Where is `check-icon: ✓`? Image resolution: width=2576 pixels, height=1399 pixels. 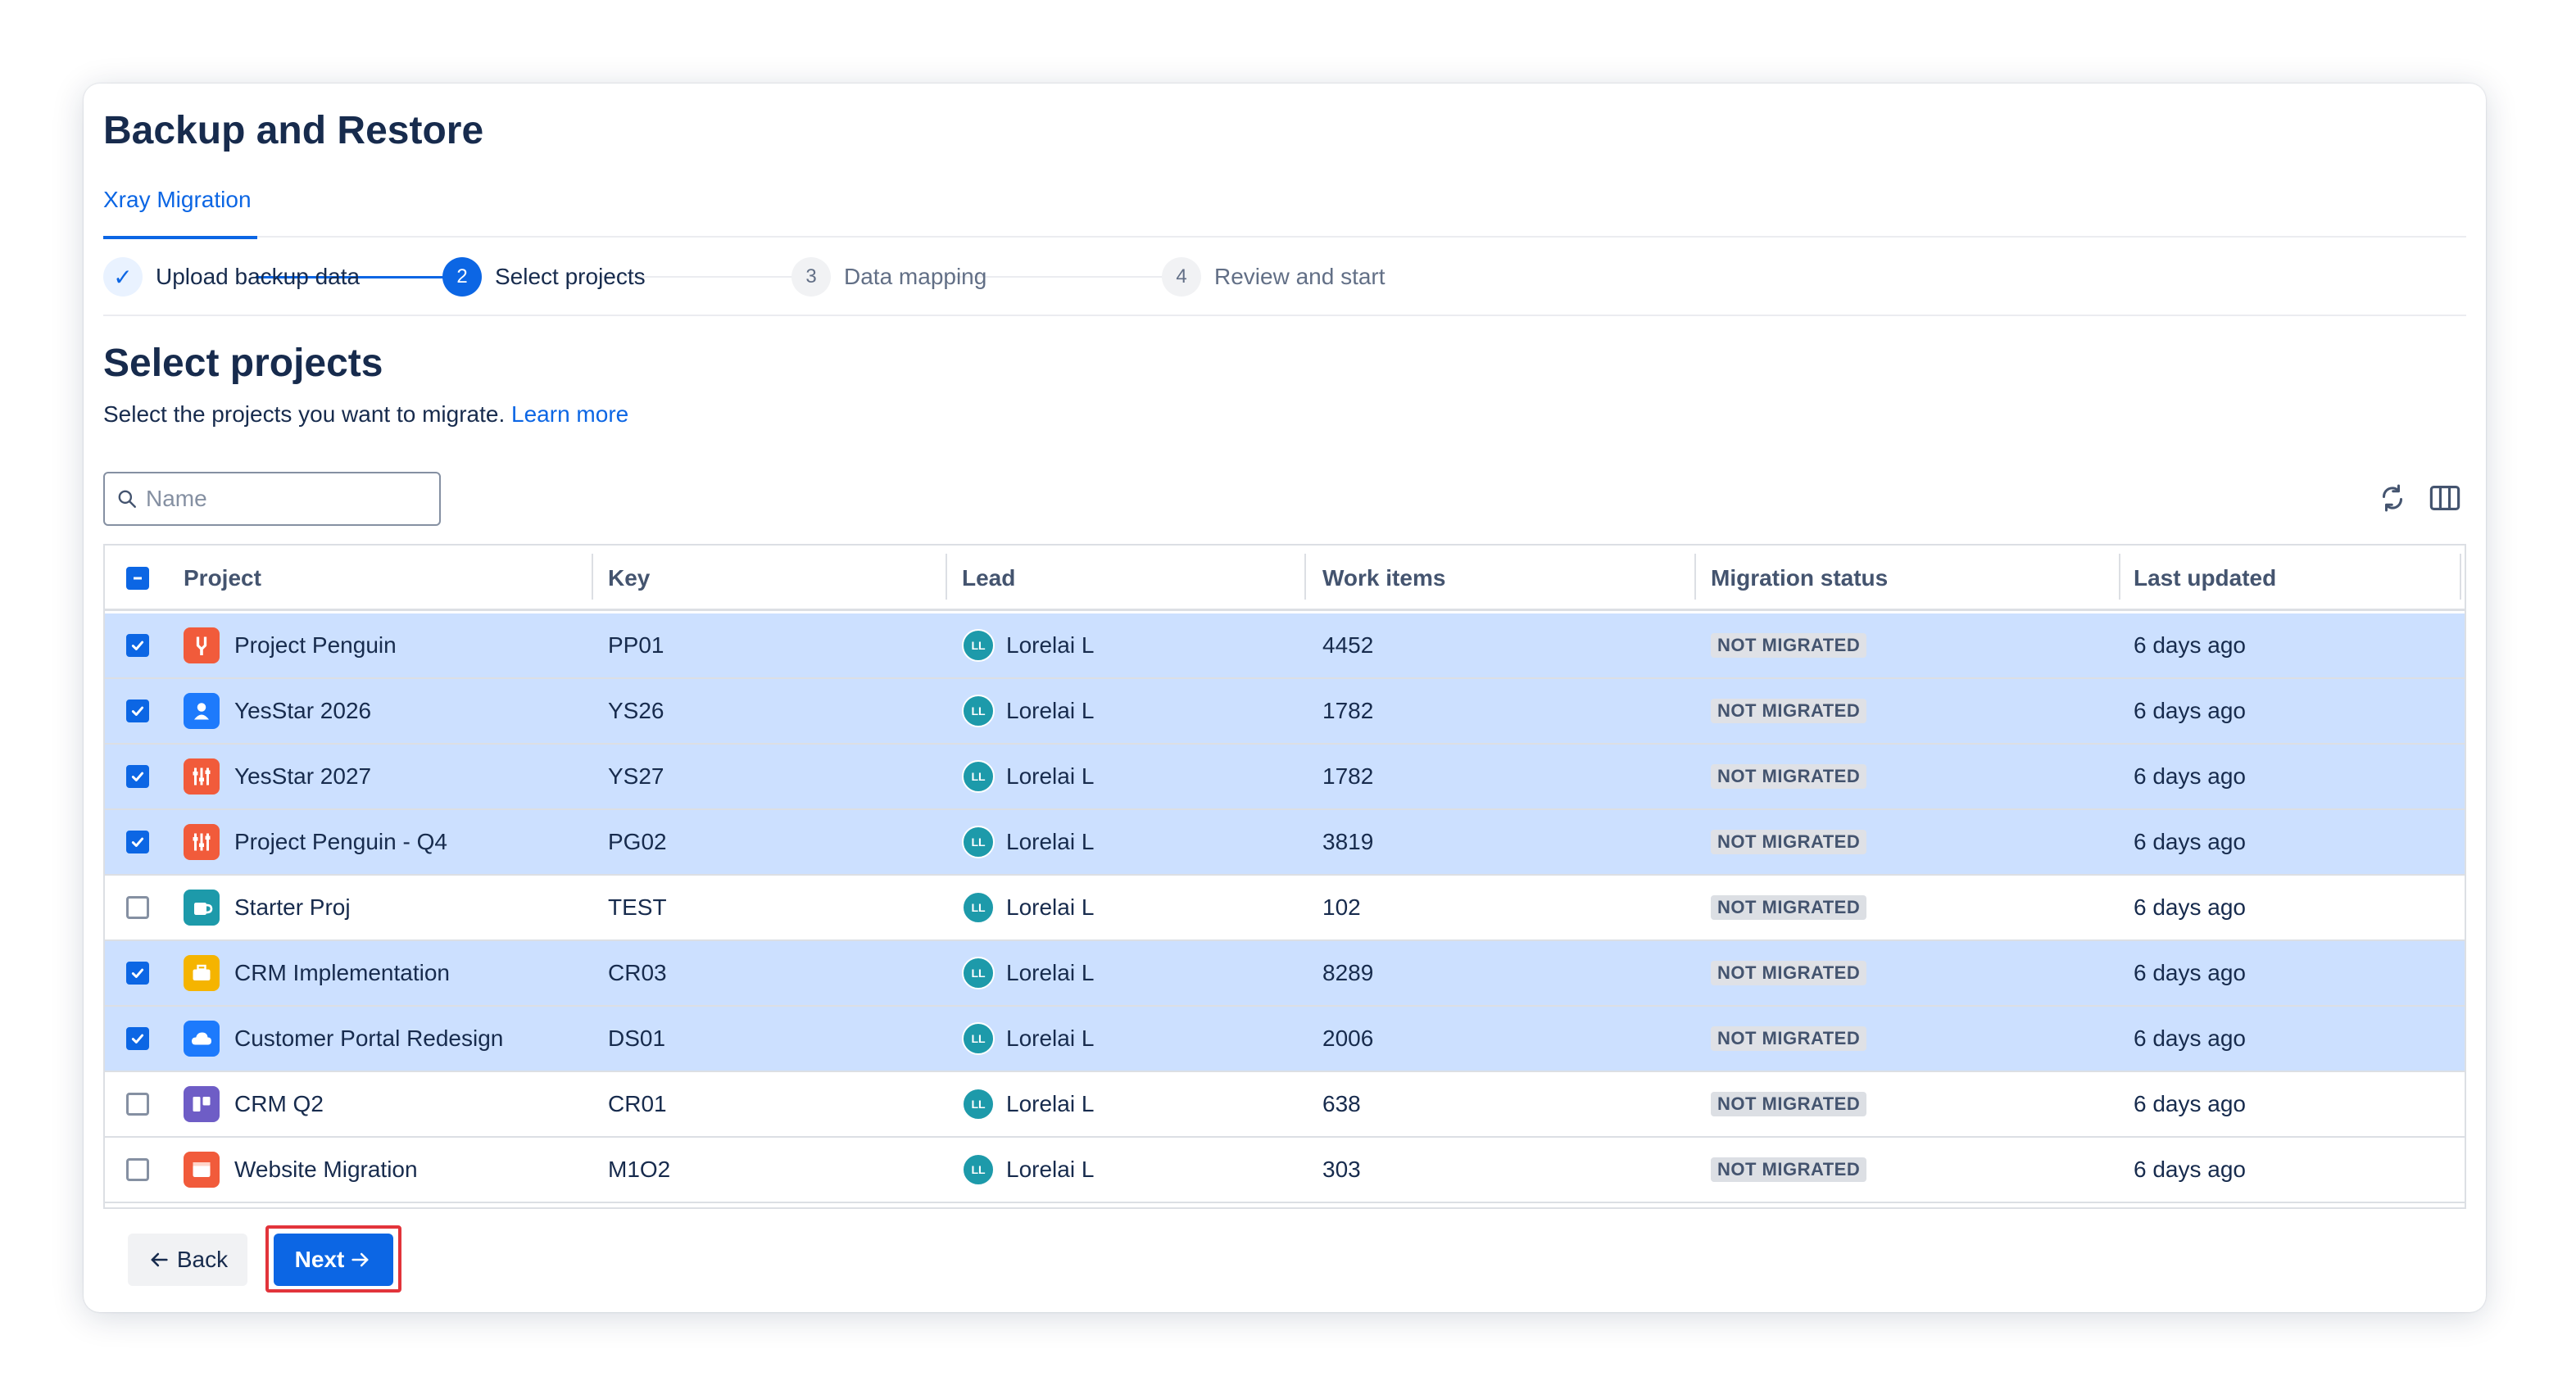
check-icon: ✓ is located at coordinates (123, 277).